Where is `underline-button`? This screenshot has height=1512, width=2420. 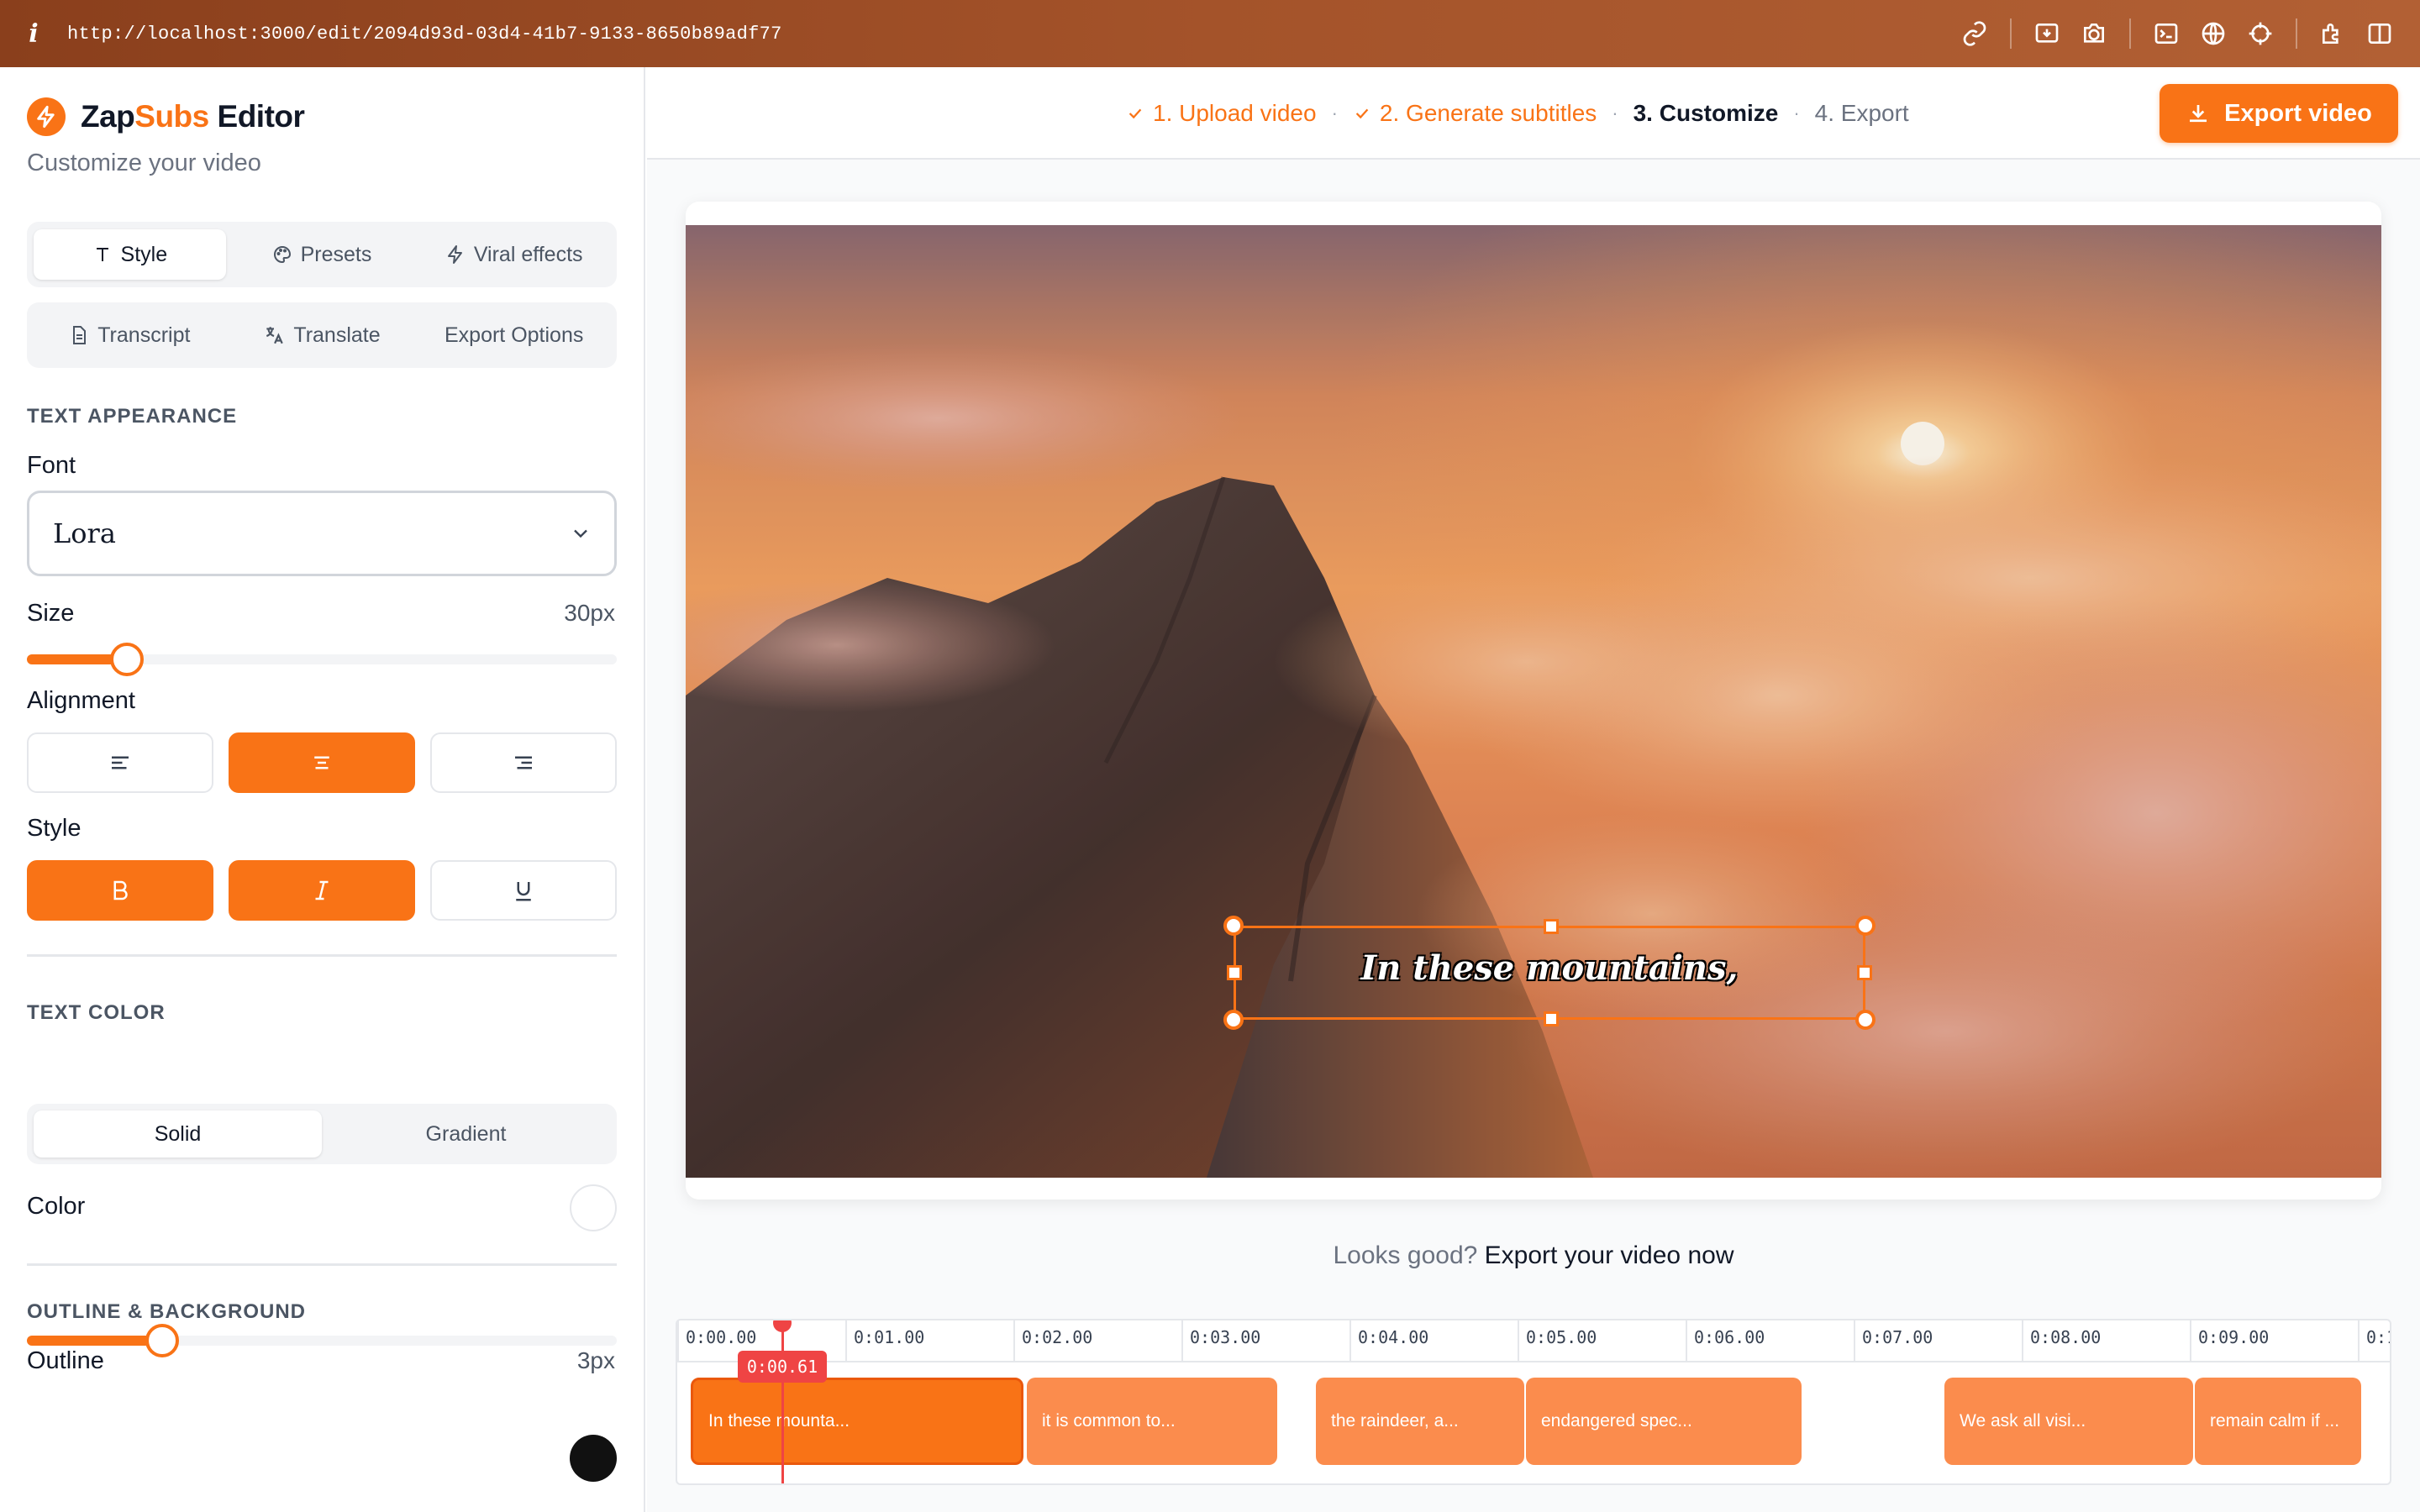 underline-button is located at coordinates (523, 890).